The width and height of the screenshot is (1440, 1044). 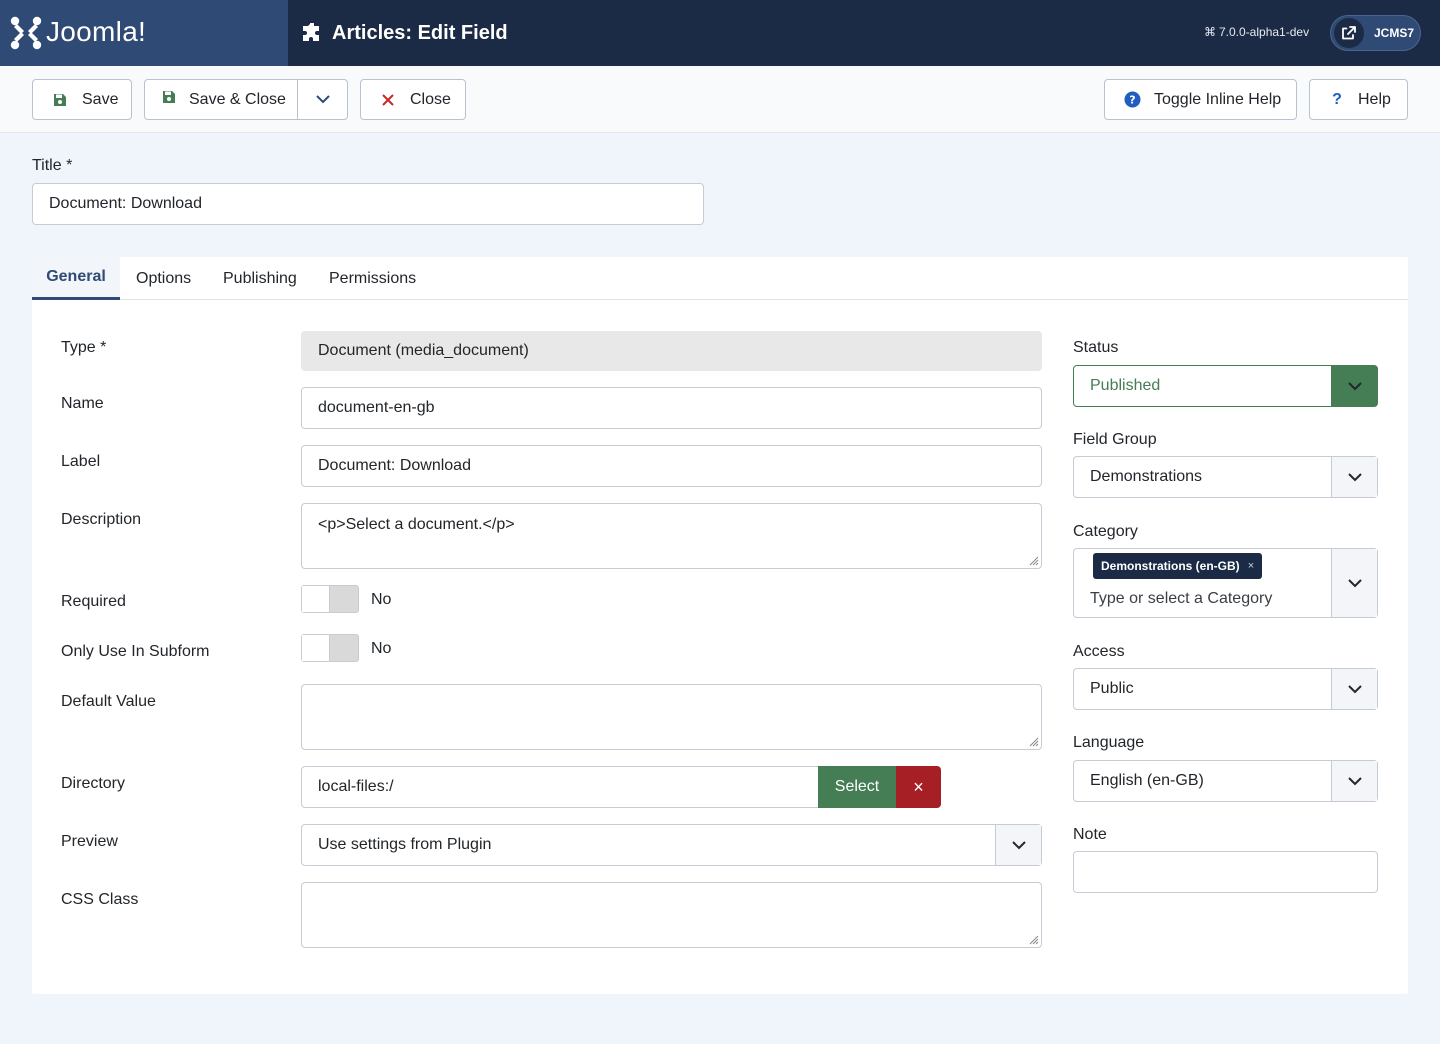 I want to click on close-icon: ×, so click(x=918, y=786).